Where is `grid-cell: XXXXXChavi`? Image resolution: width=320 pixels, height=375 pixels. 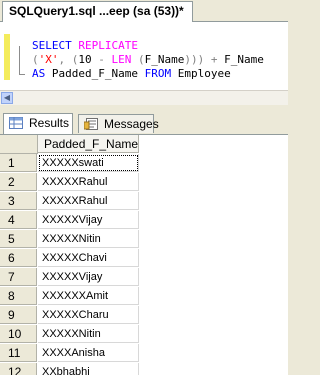 grid-cell: XXXXXChavi is located at coordinates (88, 258).